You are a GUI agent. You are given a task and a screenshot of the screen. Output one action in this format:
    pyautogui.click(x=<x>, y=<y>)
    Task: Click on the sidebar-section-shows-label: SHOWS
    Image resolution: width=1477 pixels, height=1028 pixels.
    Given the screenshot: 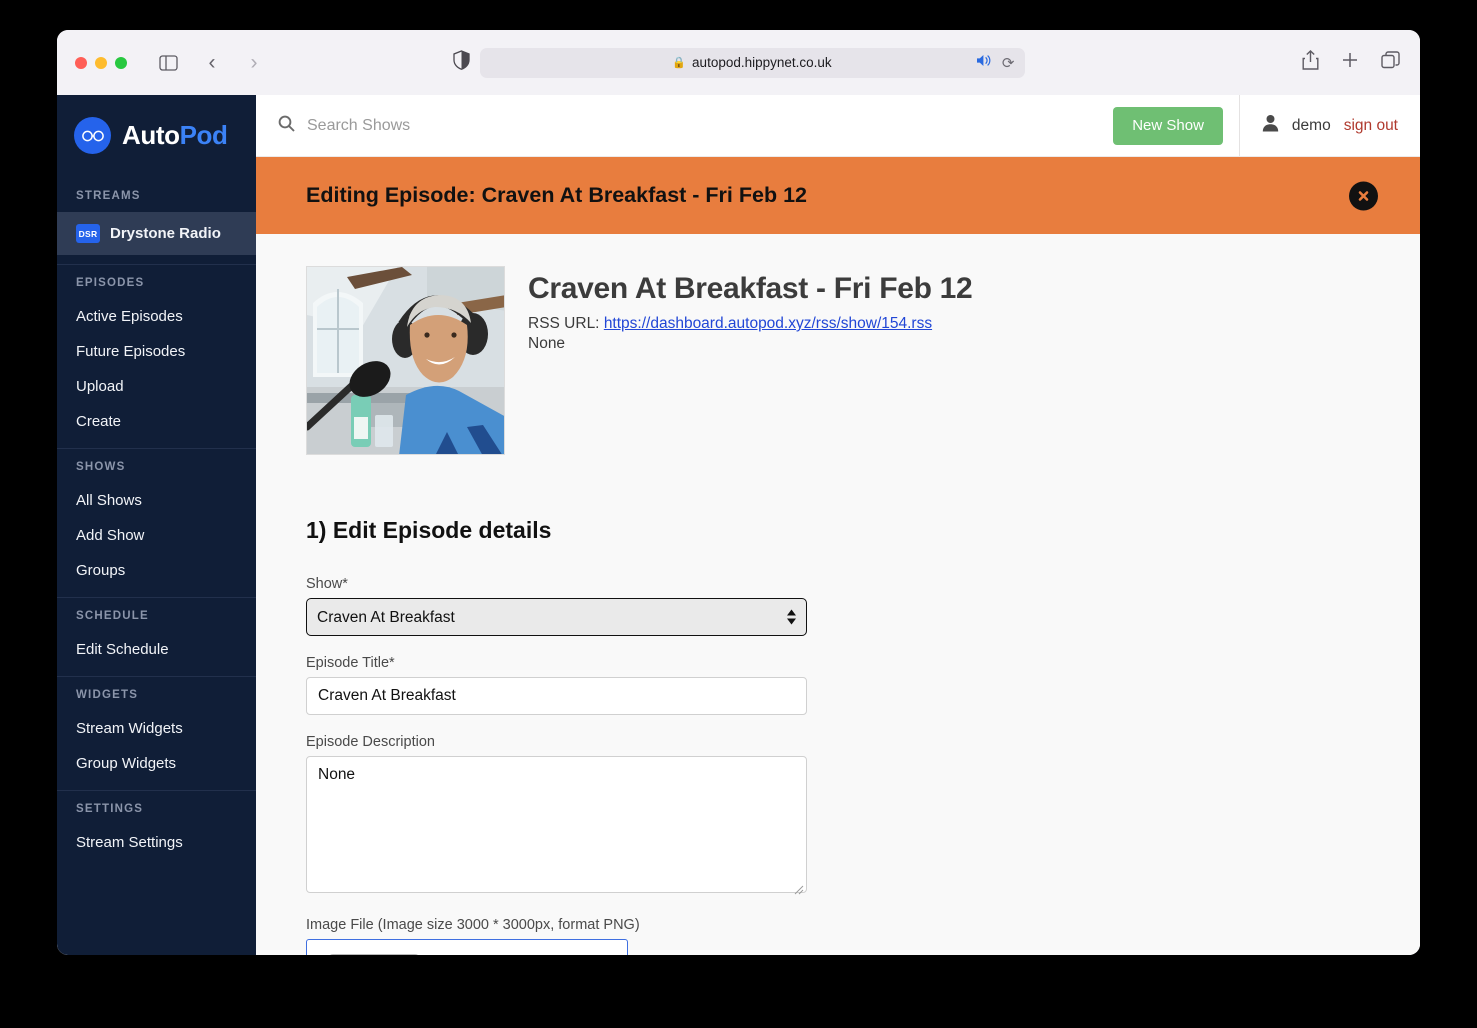 What is the action you would take?
    pyautogui.click(x=101, y=467)
    